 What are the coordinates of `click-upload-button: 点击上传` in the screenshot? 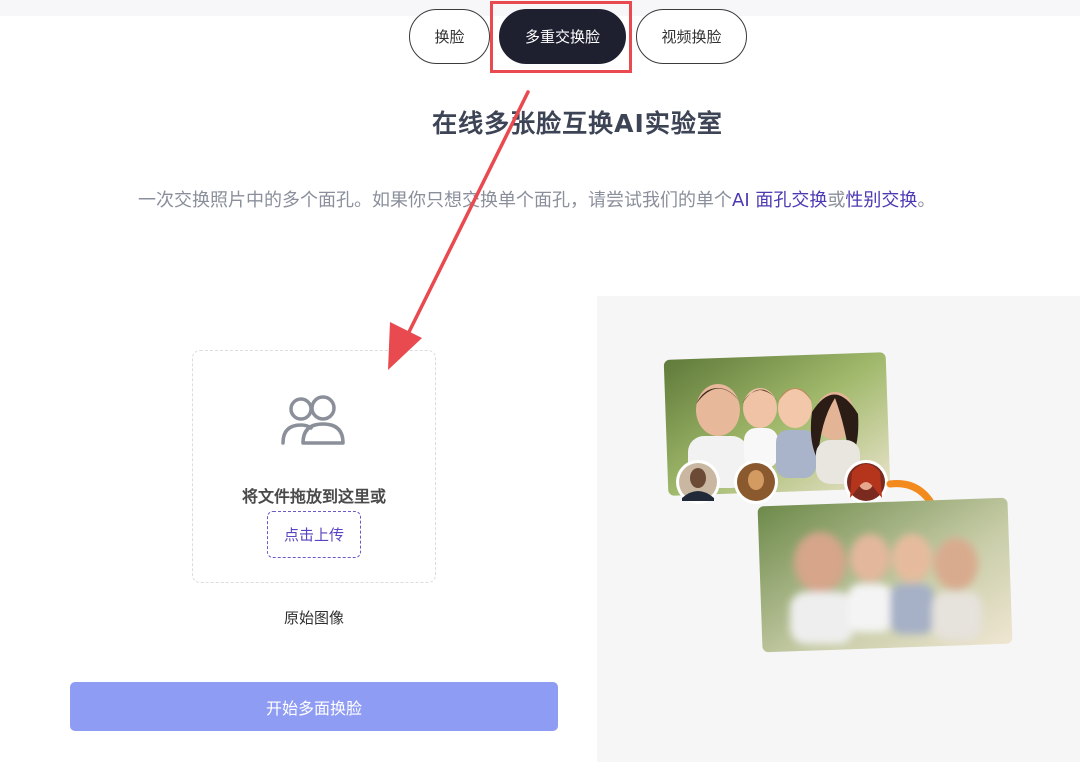 It's located at (314, 534).